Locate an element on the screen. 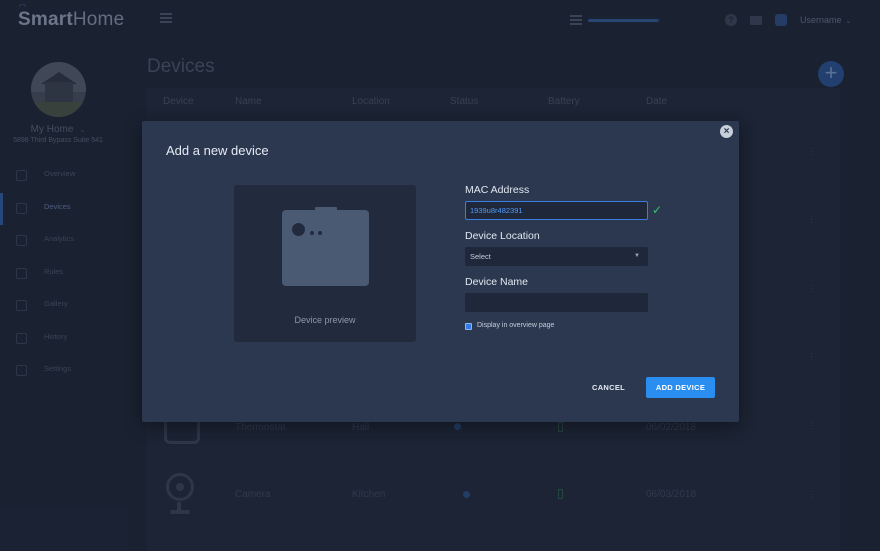 The width and height of the screenshot is (880, 551). camera-lens is located at coordinates (298, 229).